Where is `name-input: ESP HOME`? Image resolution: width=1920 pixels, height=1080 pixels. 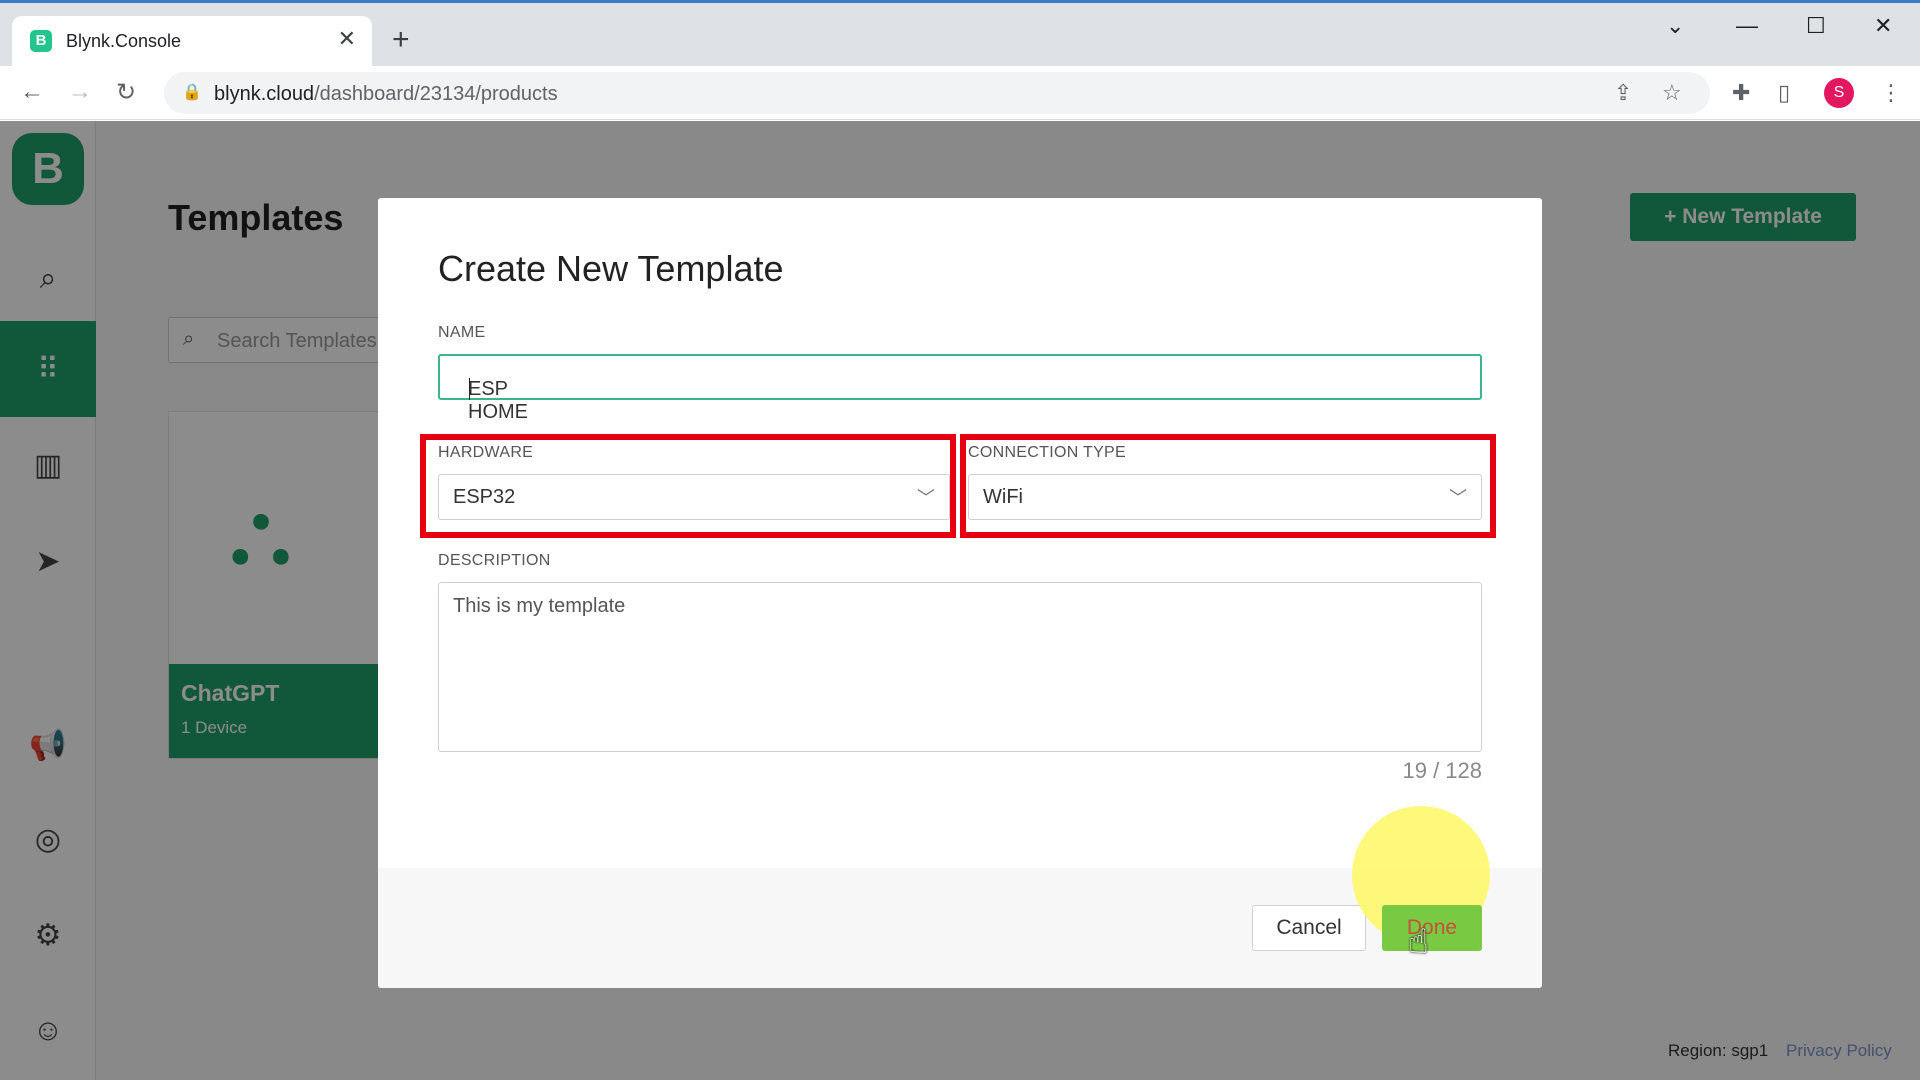 name-input: ESP HOME is located at coordinates (960, 388).